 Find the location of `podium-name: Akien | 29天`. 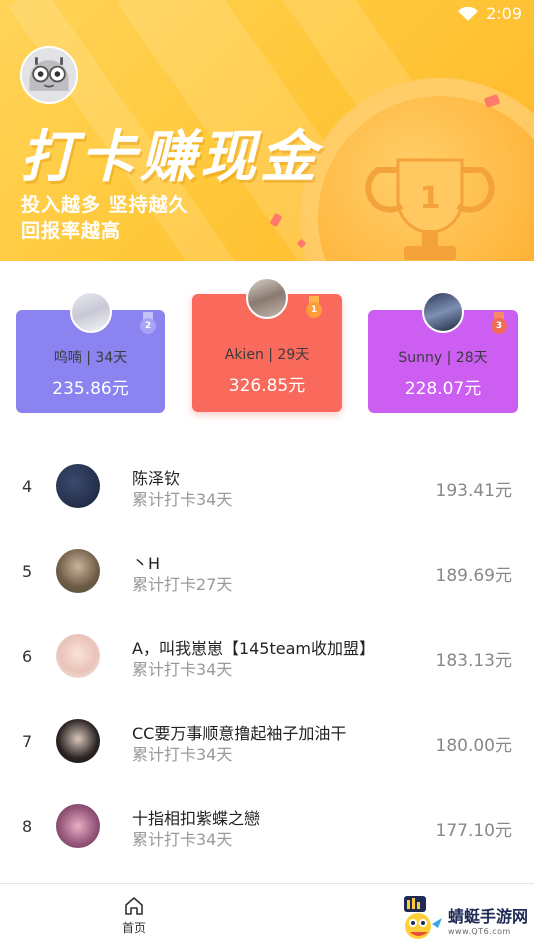

podium-name: Akien | 29天 is located at coordinates (267, 355).